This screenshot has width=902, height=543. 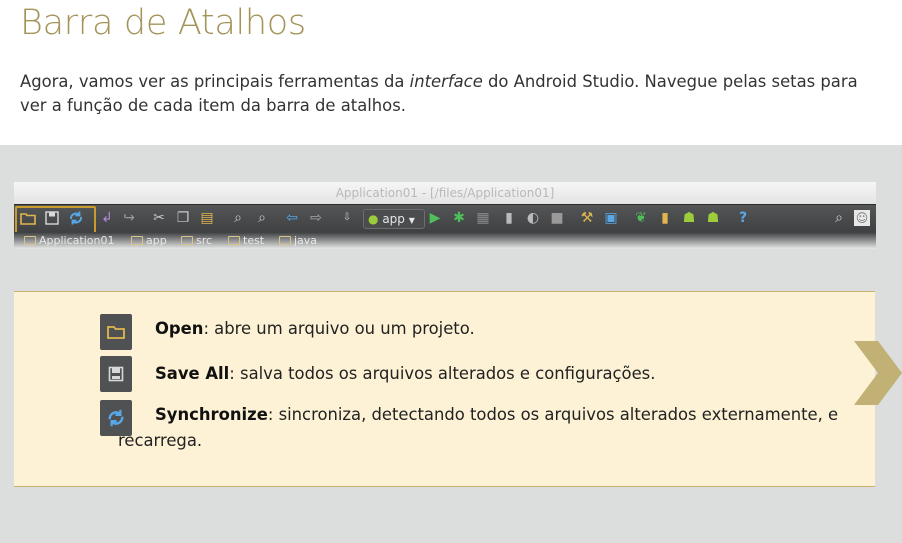 What do you see at coordinates (411, 220) in the screenshot?
I see `chevron-down-icon: ▼` at bounding box center [411, 220].